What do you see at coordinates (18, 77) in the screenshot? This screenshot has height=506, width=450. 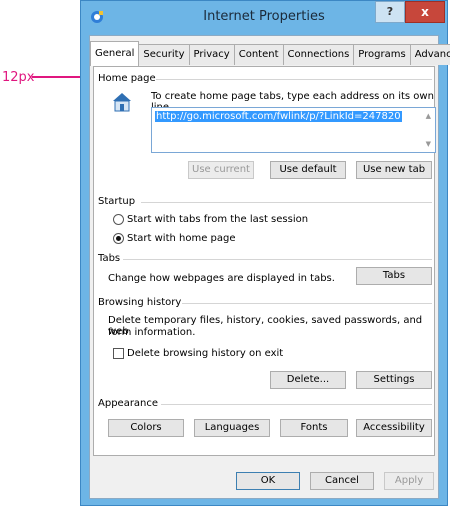 I see `annotation-label: 12px` at bounding box center [18, 77].